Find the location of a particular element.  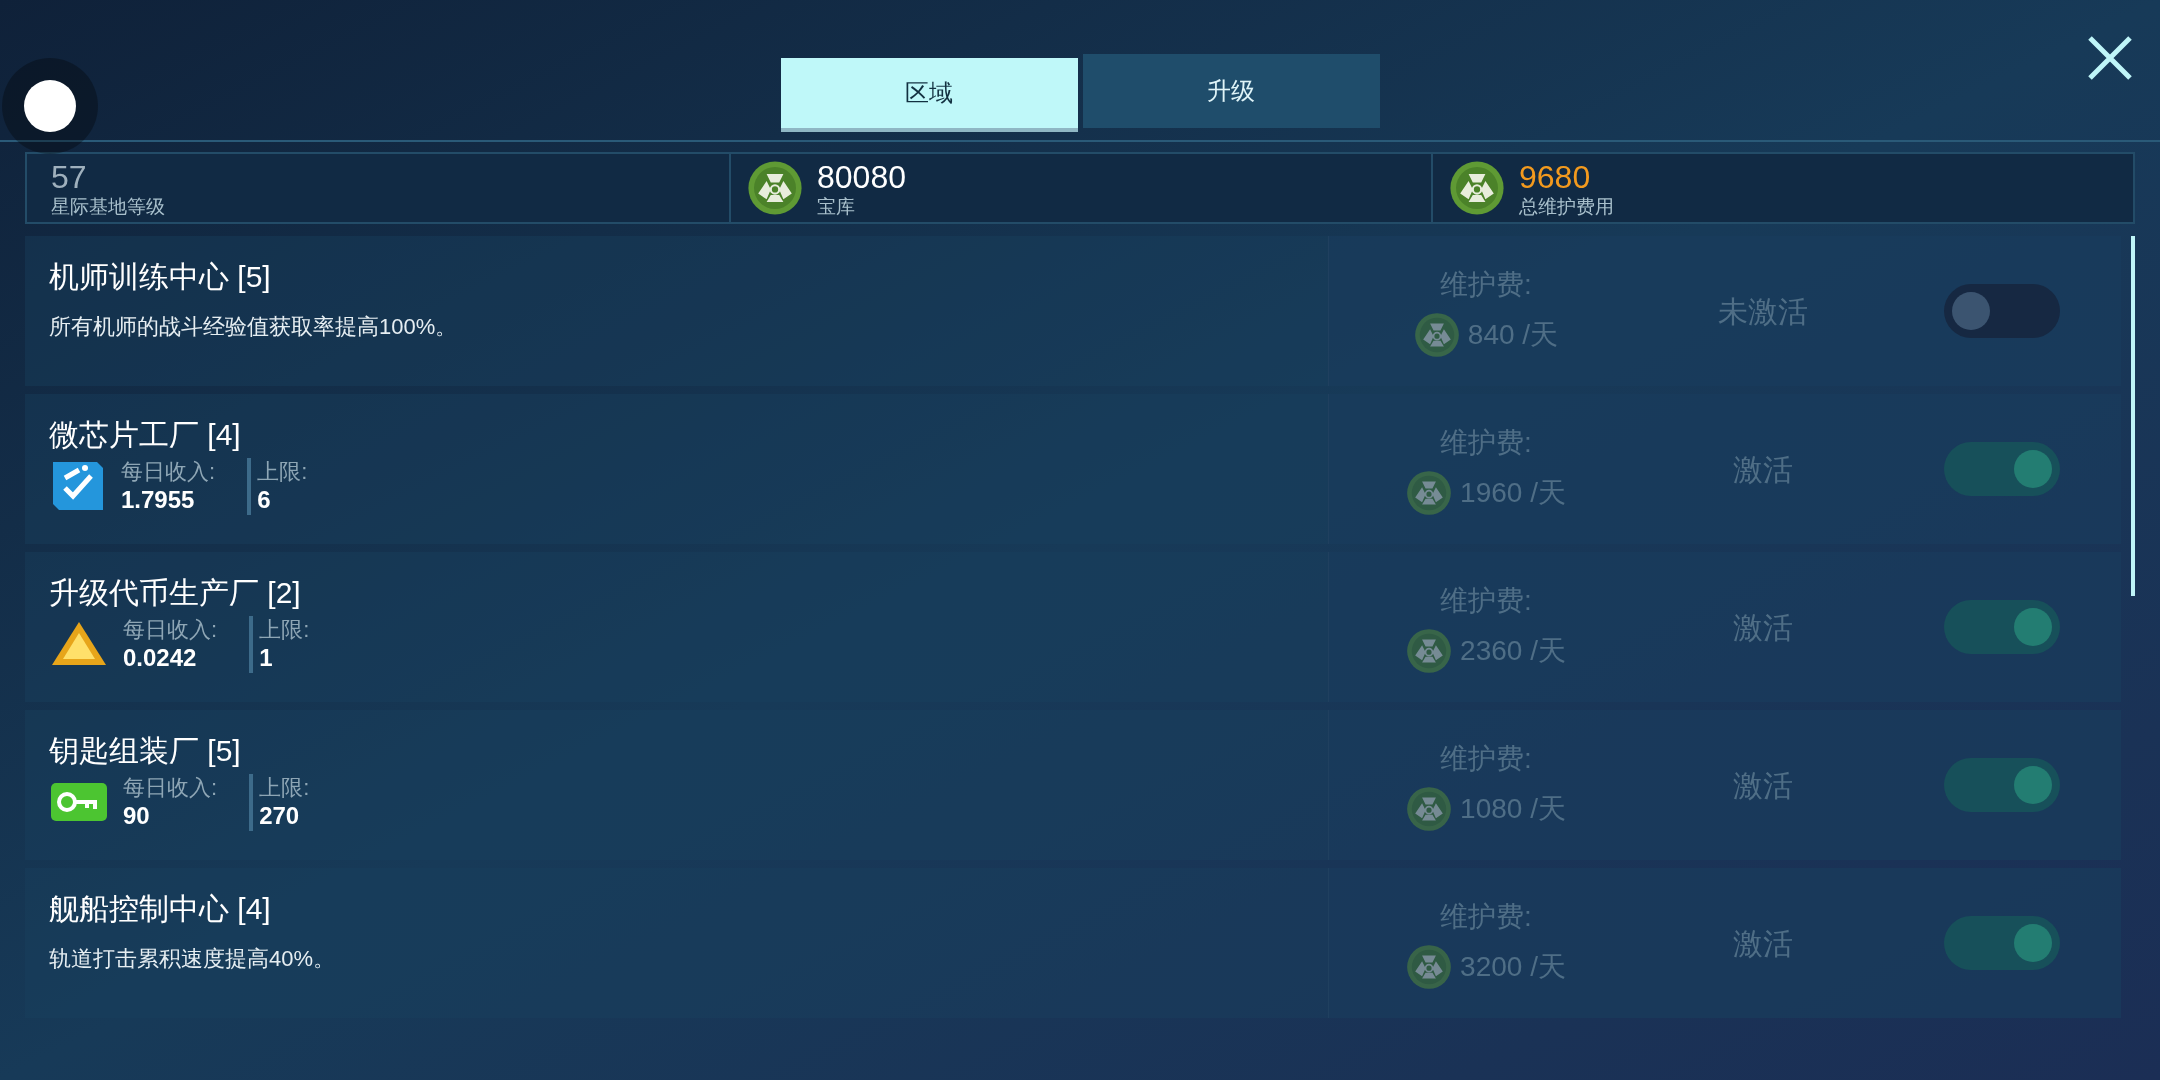

stat-label: 星际基地等级 is located at coordinates (108, 206).